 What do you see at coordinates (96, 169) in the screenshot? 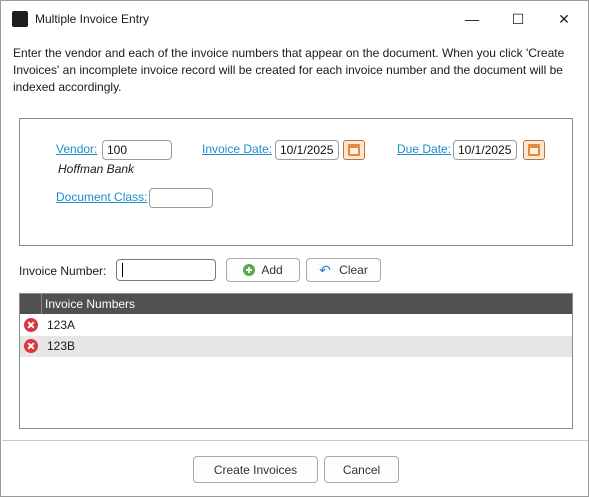
I see `vendor-name: Hoffman Bank` at bounding box center [96, 169].